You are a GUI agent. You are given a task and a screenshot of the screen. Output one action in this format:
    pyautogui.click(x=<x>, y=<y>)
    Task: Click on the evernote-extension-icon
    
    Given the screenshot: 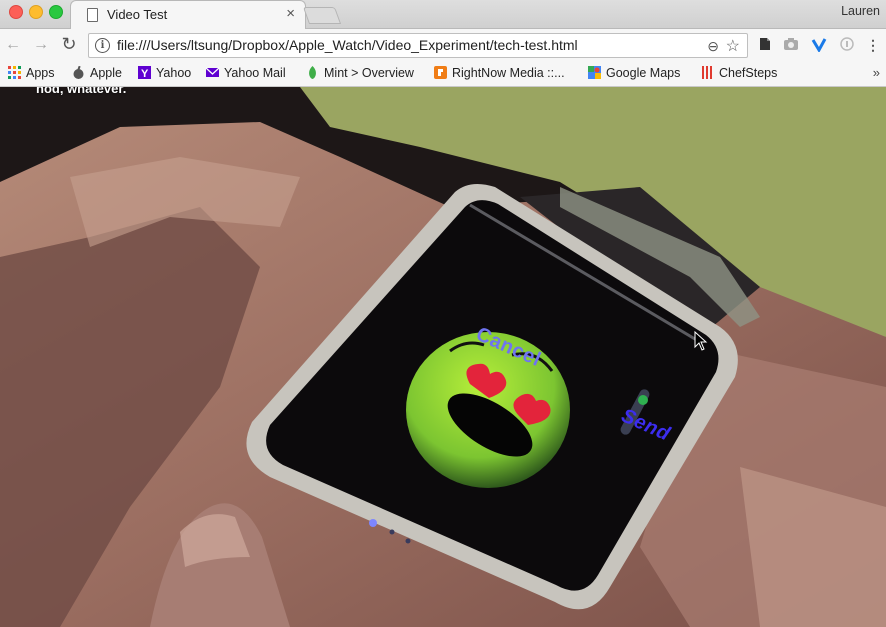 What is the action you would take?
    pyautogui.click(x=765, y=45)
    